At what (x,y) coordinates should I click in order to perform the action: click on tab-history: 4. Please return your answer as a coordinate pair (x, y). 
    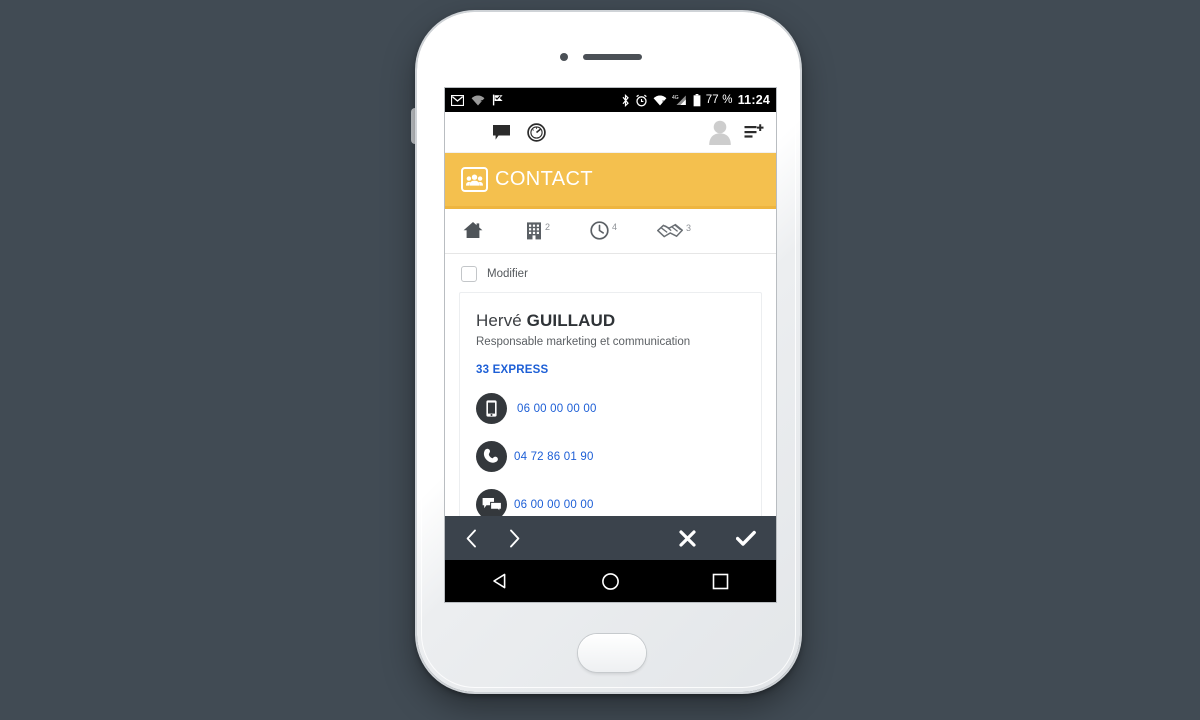
    Looking at the image, I should click on (603, 231).